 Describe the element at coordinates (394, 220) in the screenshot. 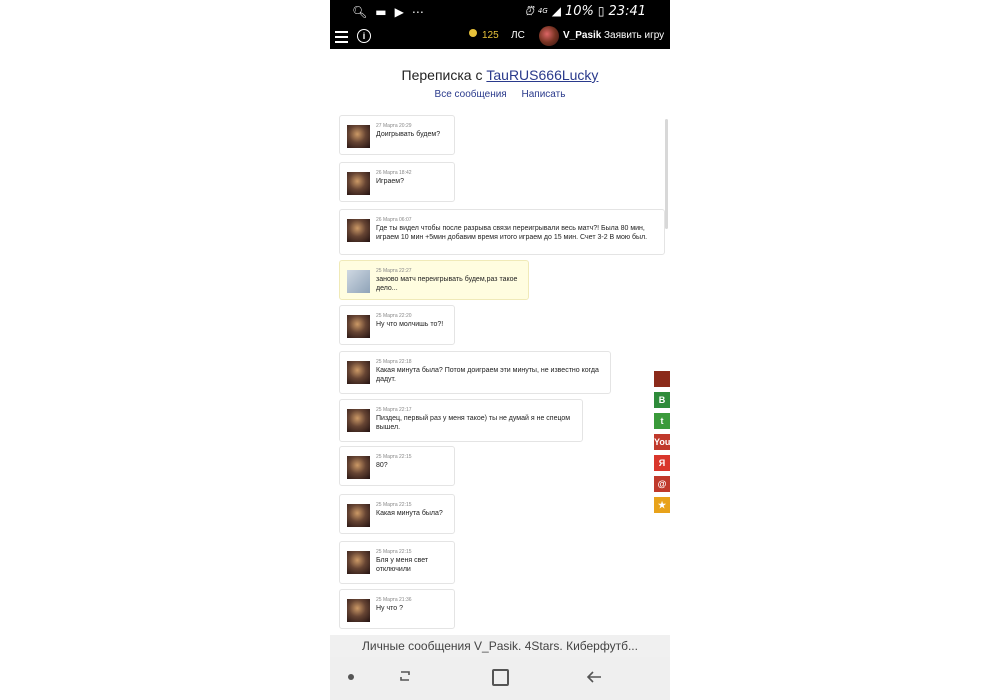

I see `message-date: 26 Марта 06:07` at that location.